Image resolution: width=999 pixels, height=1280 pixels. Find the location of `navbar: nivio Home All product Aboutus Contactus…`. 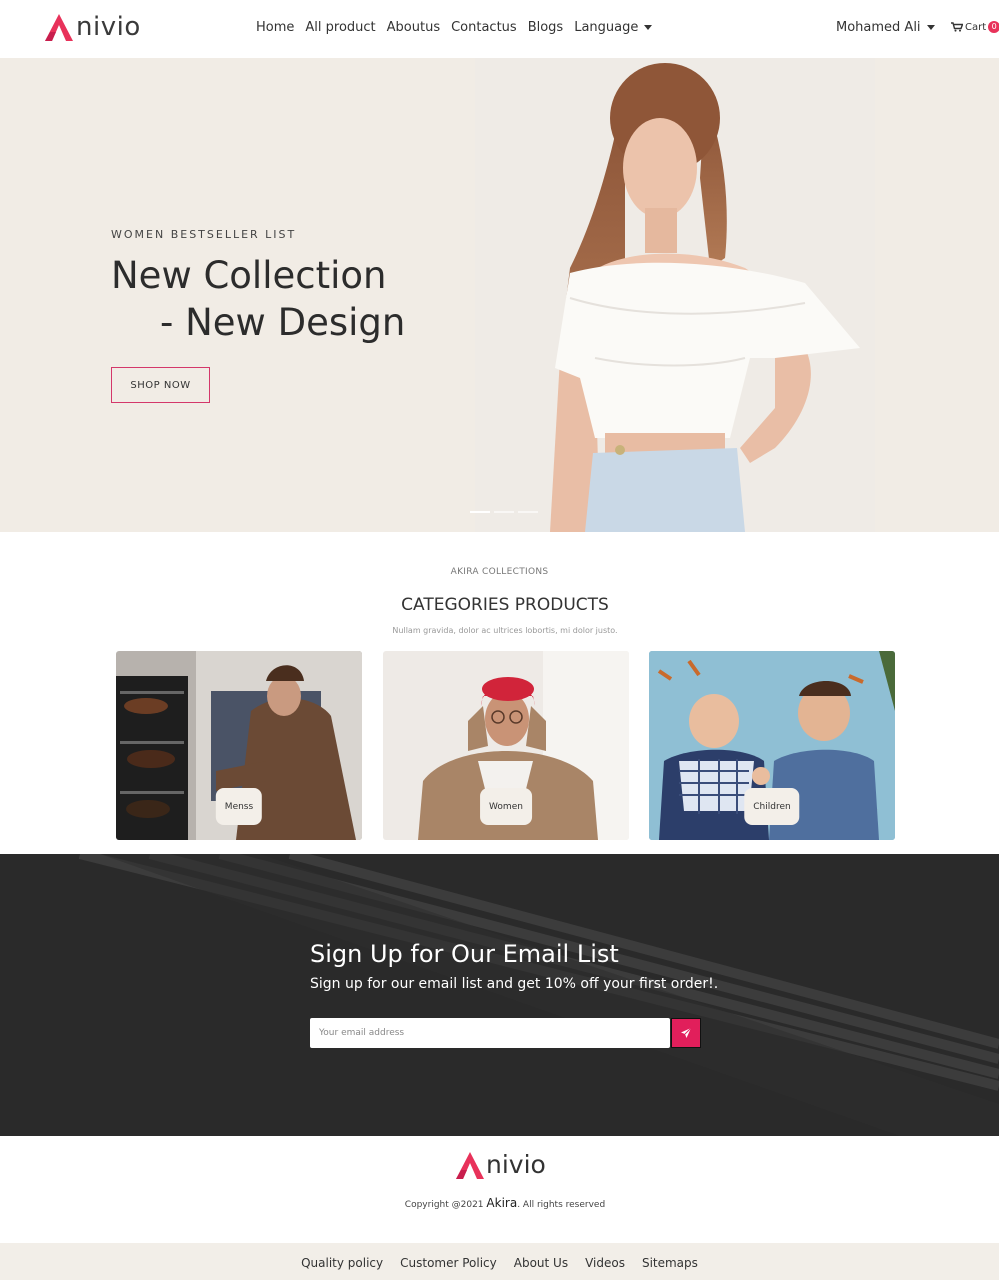

navbar: nivio Home All product Aboutus Contactus… is located at coordinates (499, 29).